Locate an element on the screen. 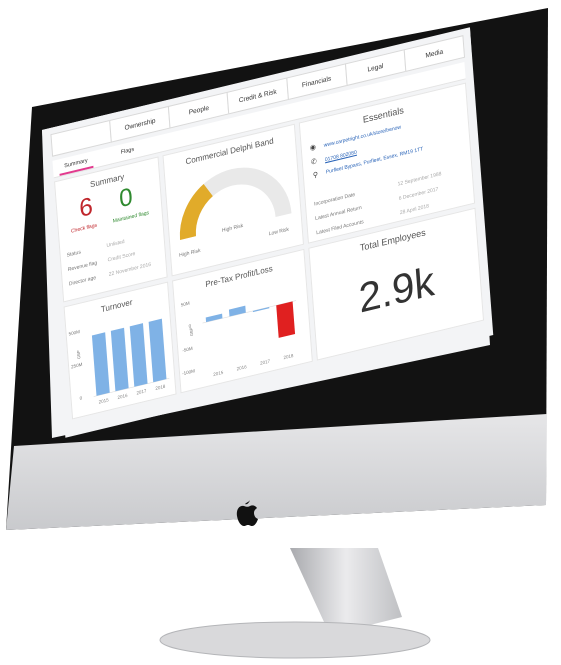 This screenshot has height=665, width=561. essentials-row-label: Incorporation Date is located at coordinates (334, 199).